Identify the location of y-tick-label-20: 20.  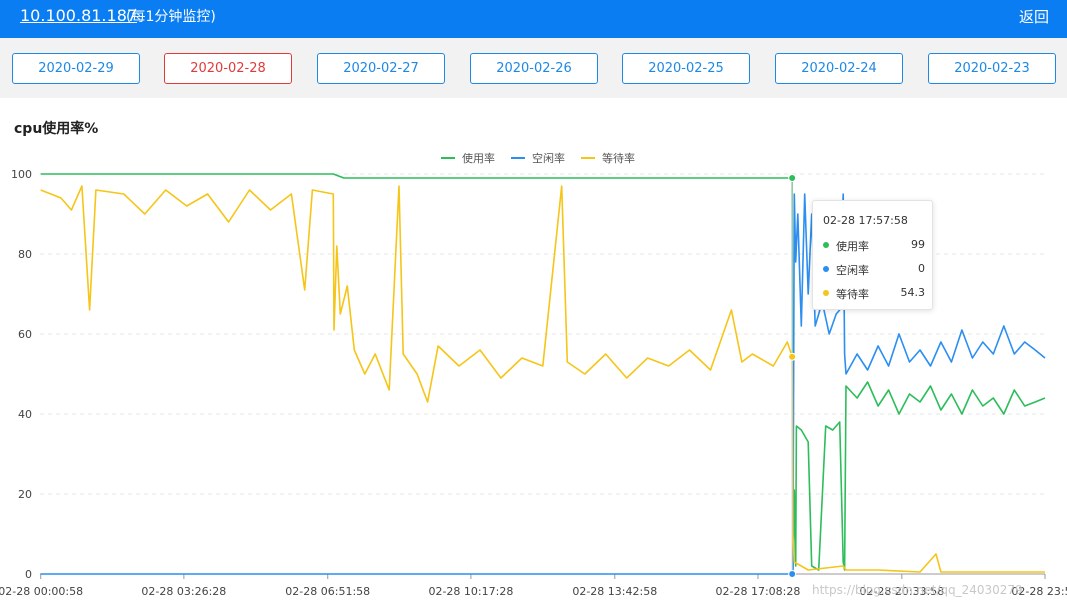
(25, 494).